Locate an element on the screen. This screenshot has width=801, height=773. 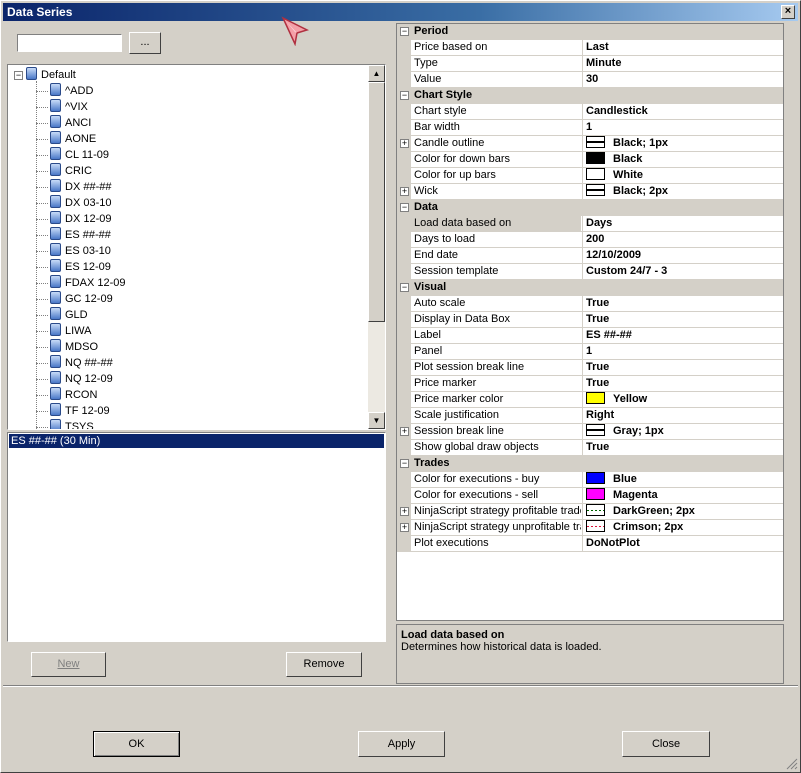
property-value: Crimson; 2px is located at coordinates (682, 527).